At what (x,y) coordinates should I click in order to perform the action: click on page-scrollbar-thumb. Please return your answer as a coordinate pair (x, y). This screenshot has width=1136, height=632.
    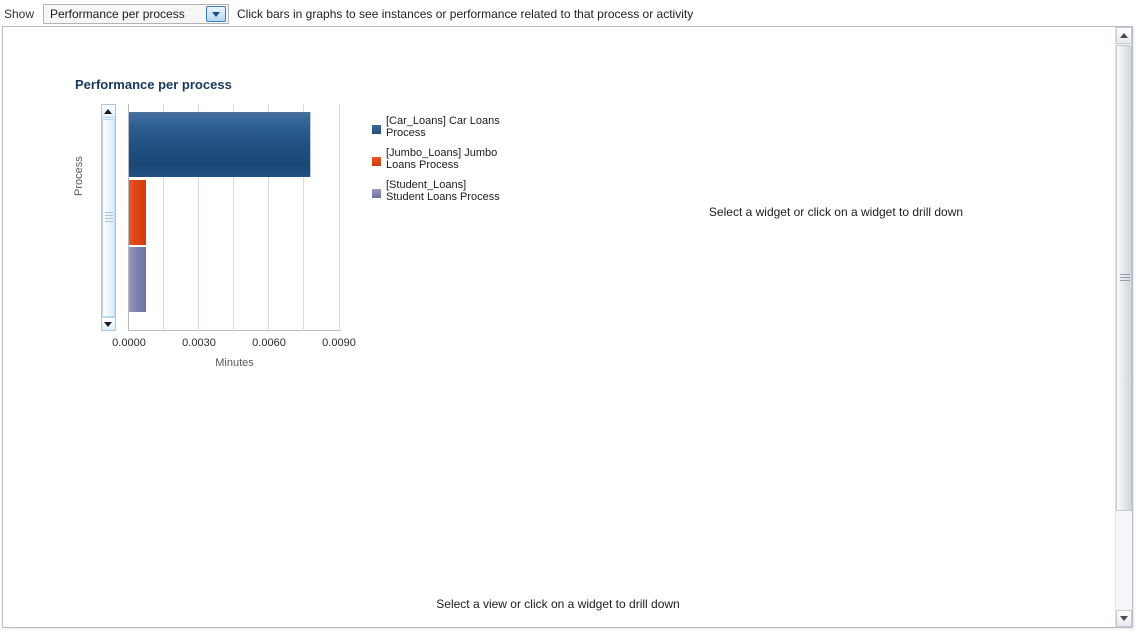
    Looking at the image, I should click on (1124, 278).